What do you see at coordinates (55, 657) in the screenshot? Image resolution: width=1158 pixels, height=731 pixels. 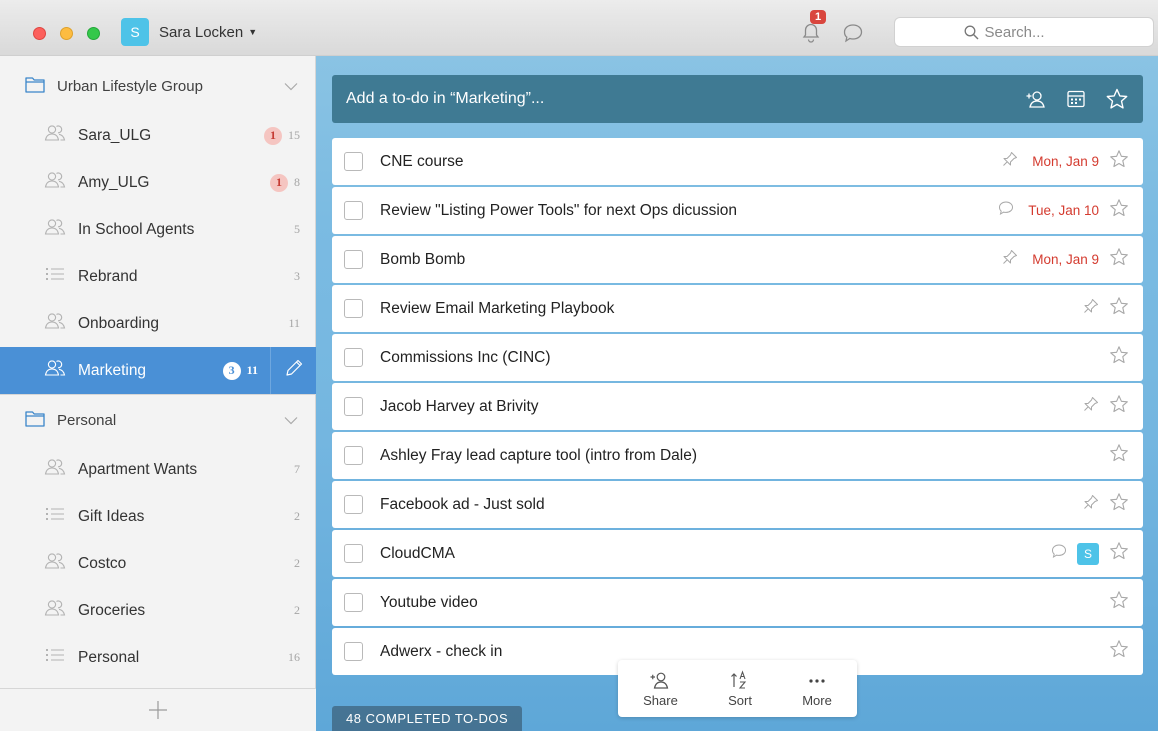 I see `list-icon` at bounding box center [55, 657].